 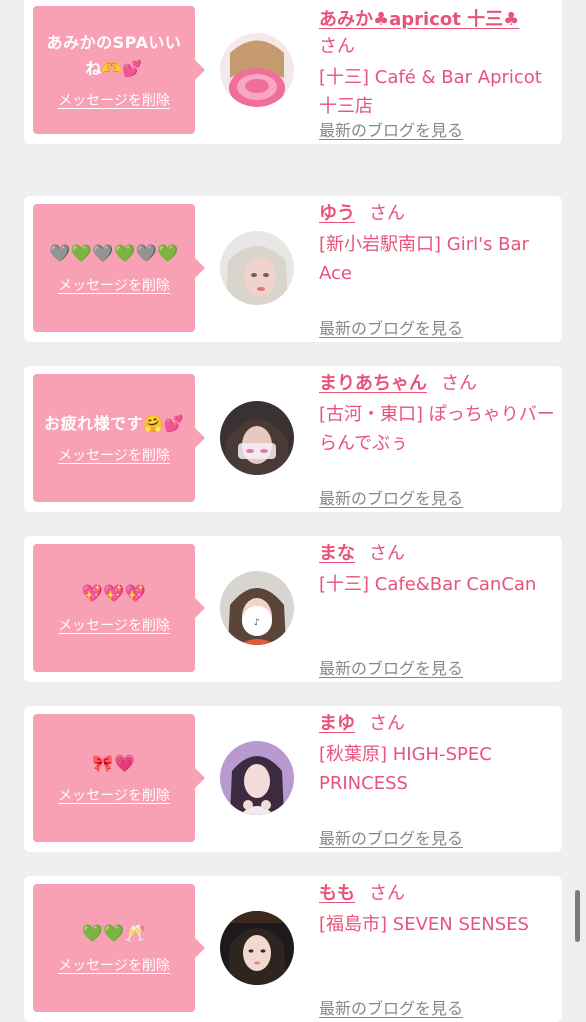 What do you see at coordinates (438, 383) in the screenshot?
I see `sender-line: まりあちゃん さん` at bounding box center [438, 383].